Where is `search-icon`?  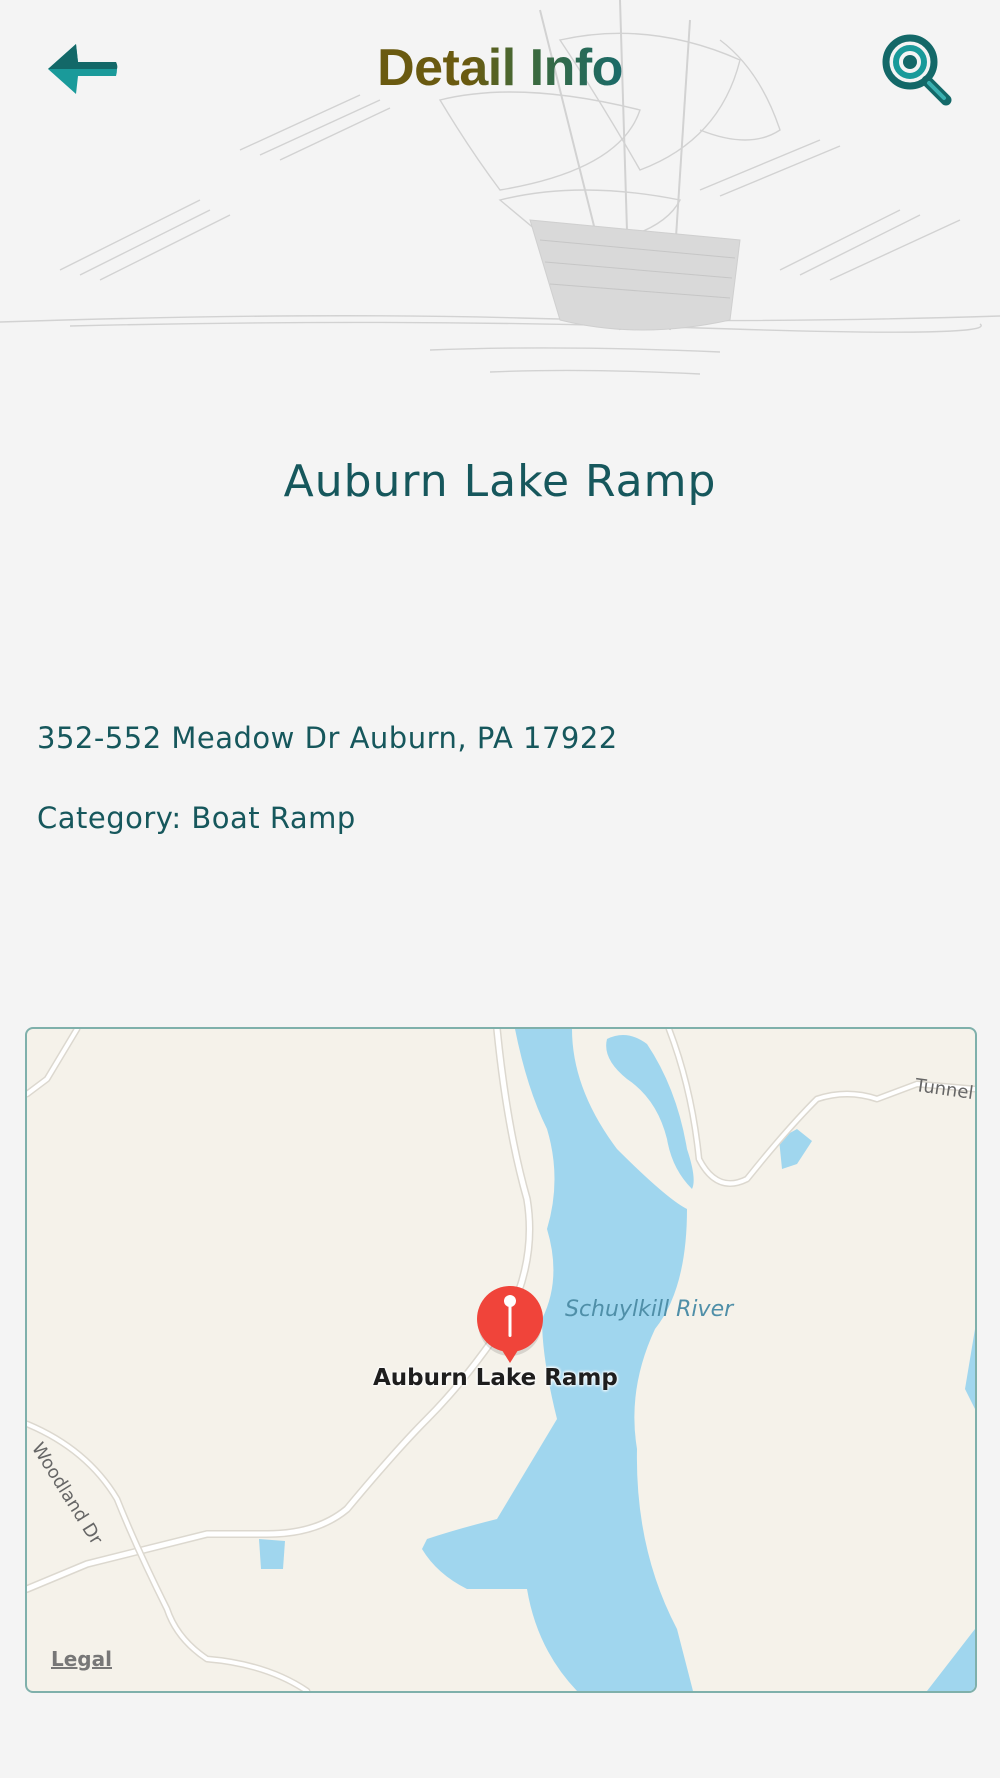
search-icon is located at coordinates (917, 70).